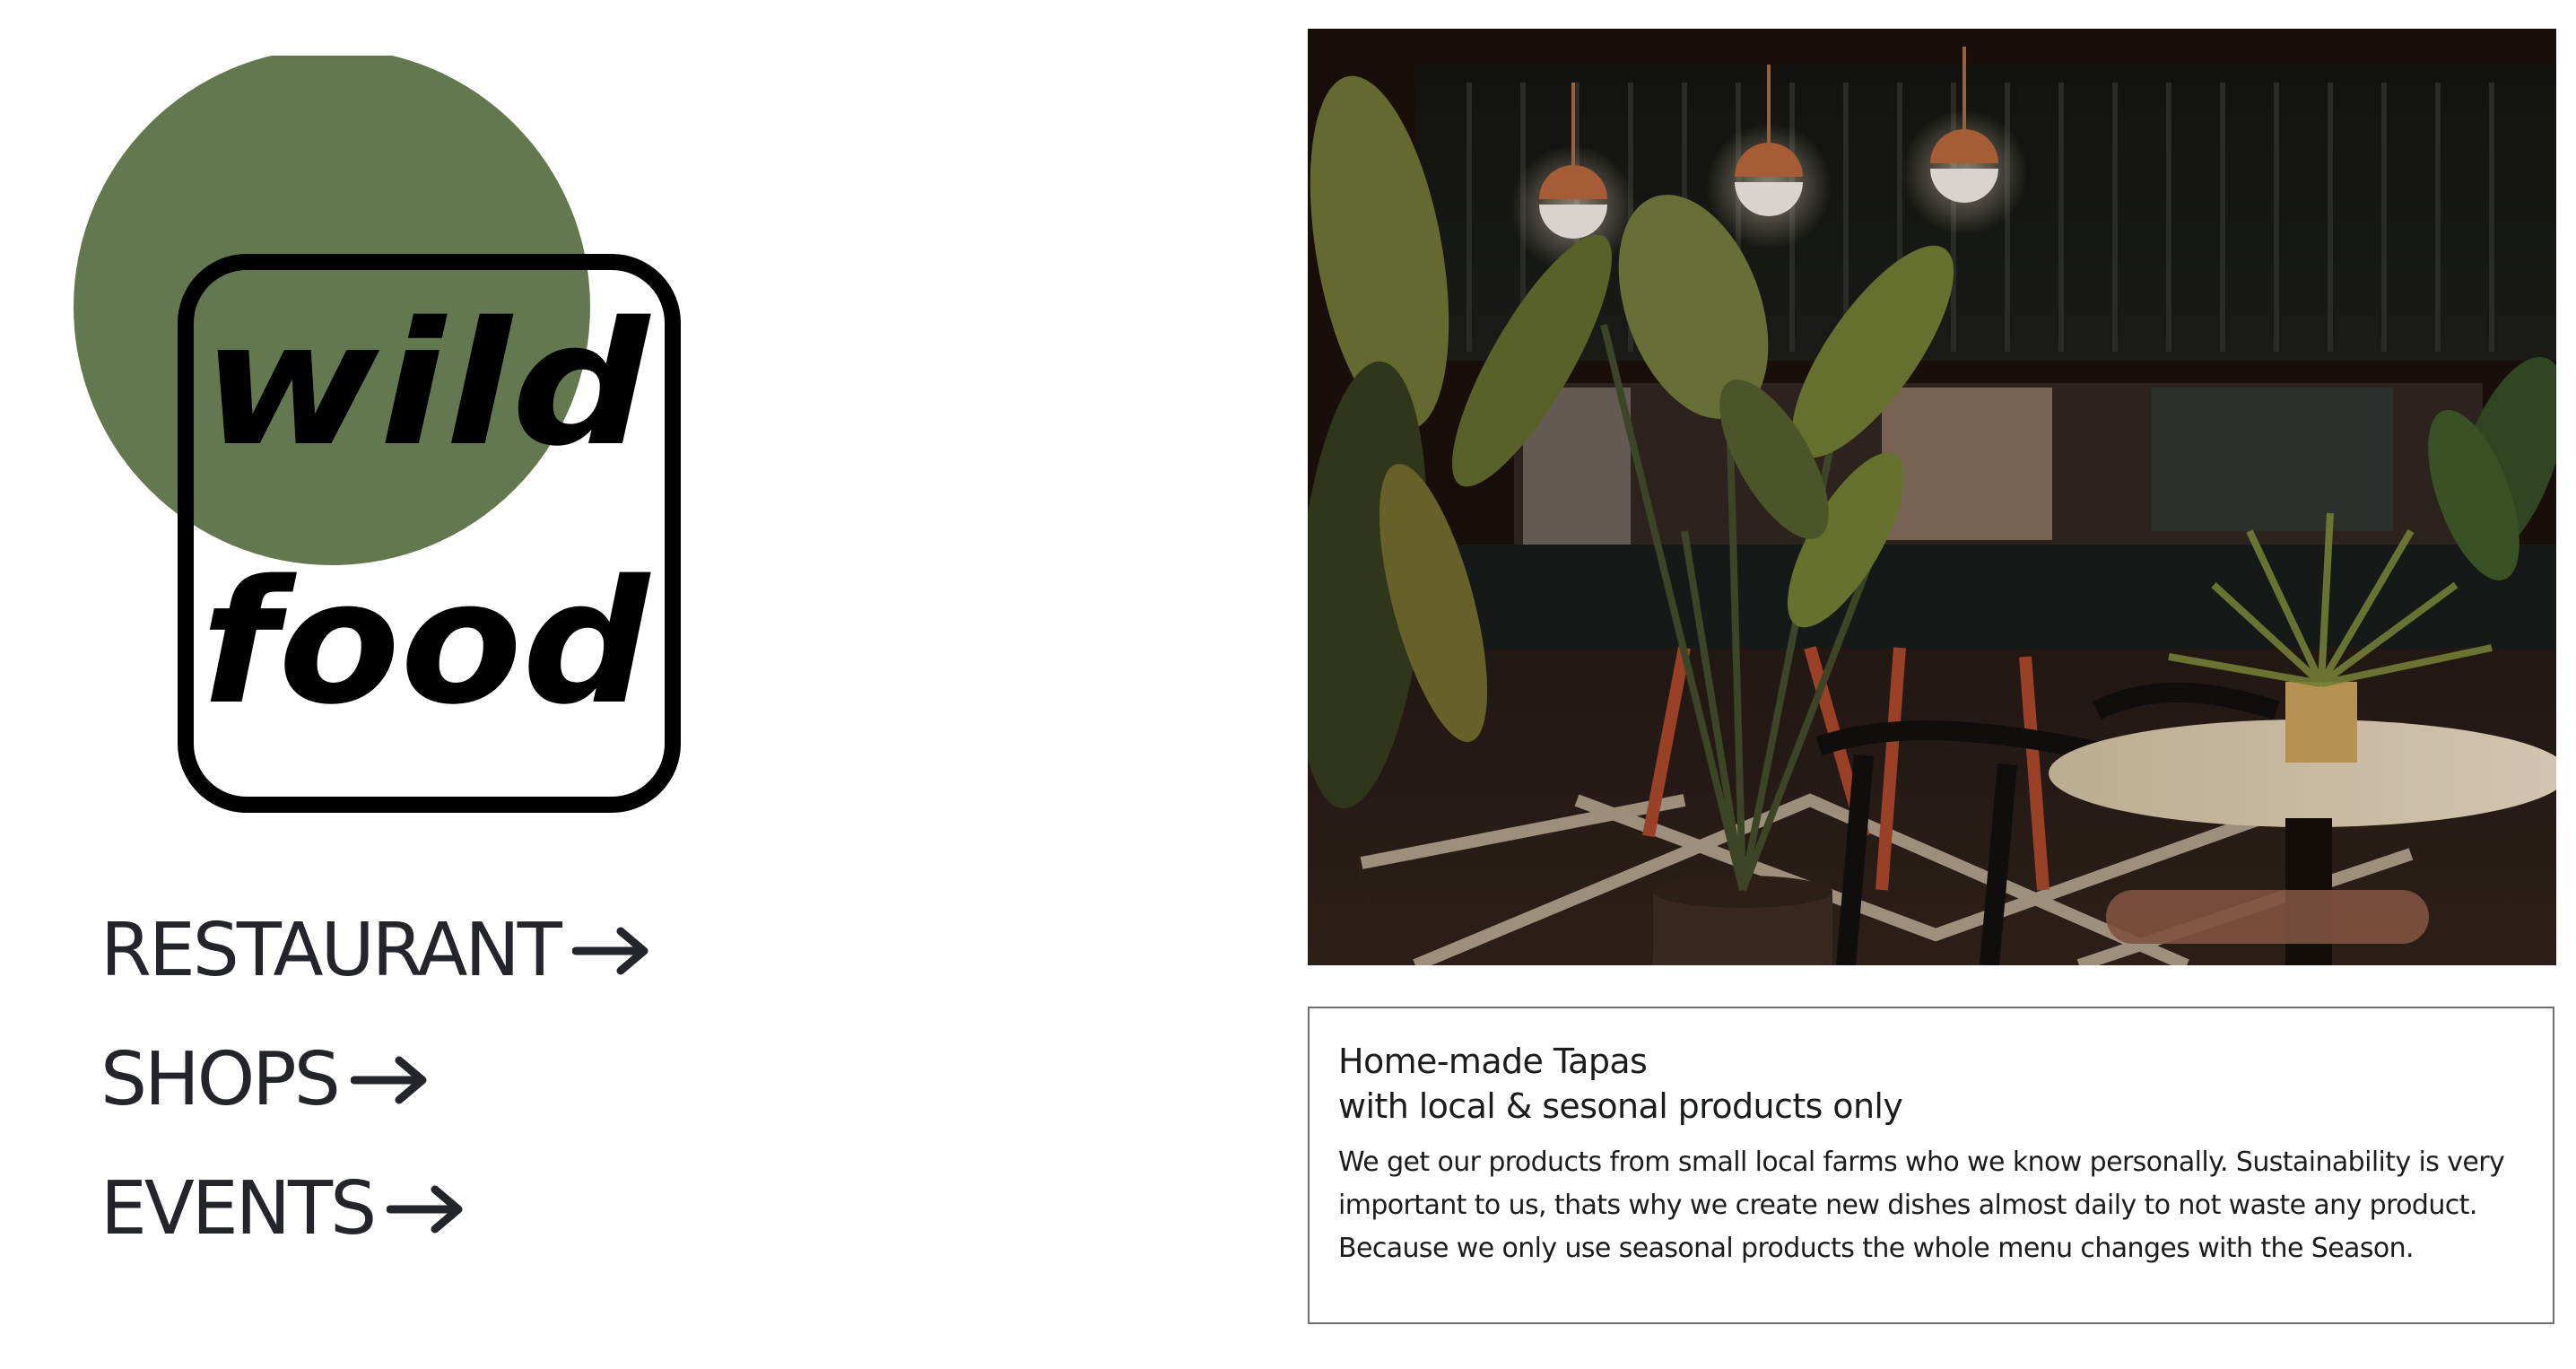  Describe the element at coordinates (426, 384) in the screenshot. I see `logo-word-top: wild` at that location.